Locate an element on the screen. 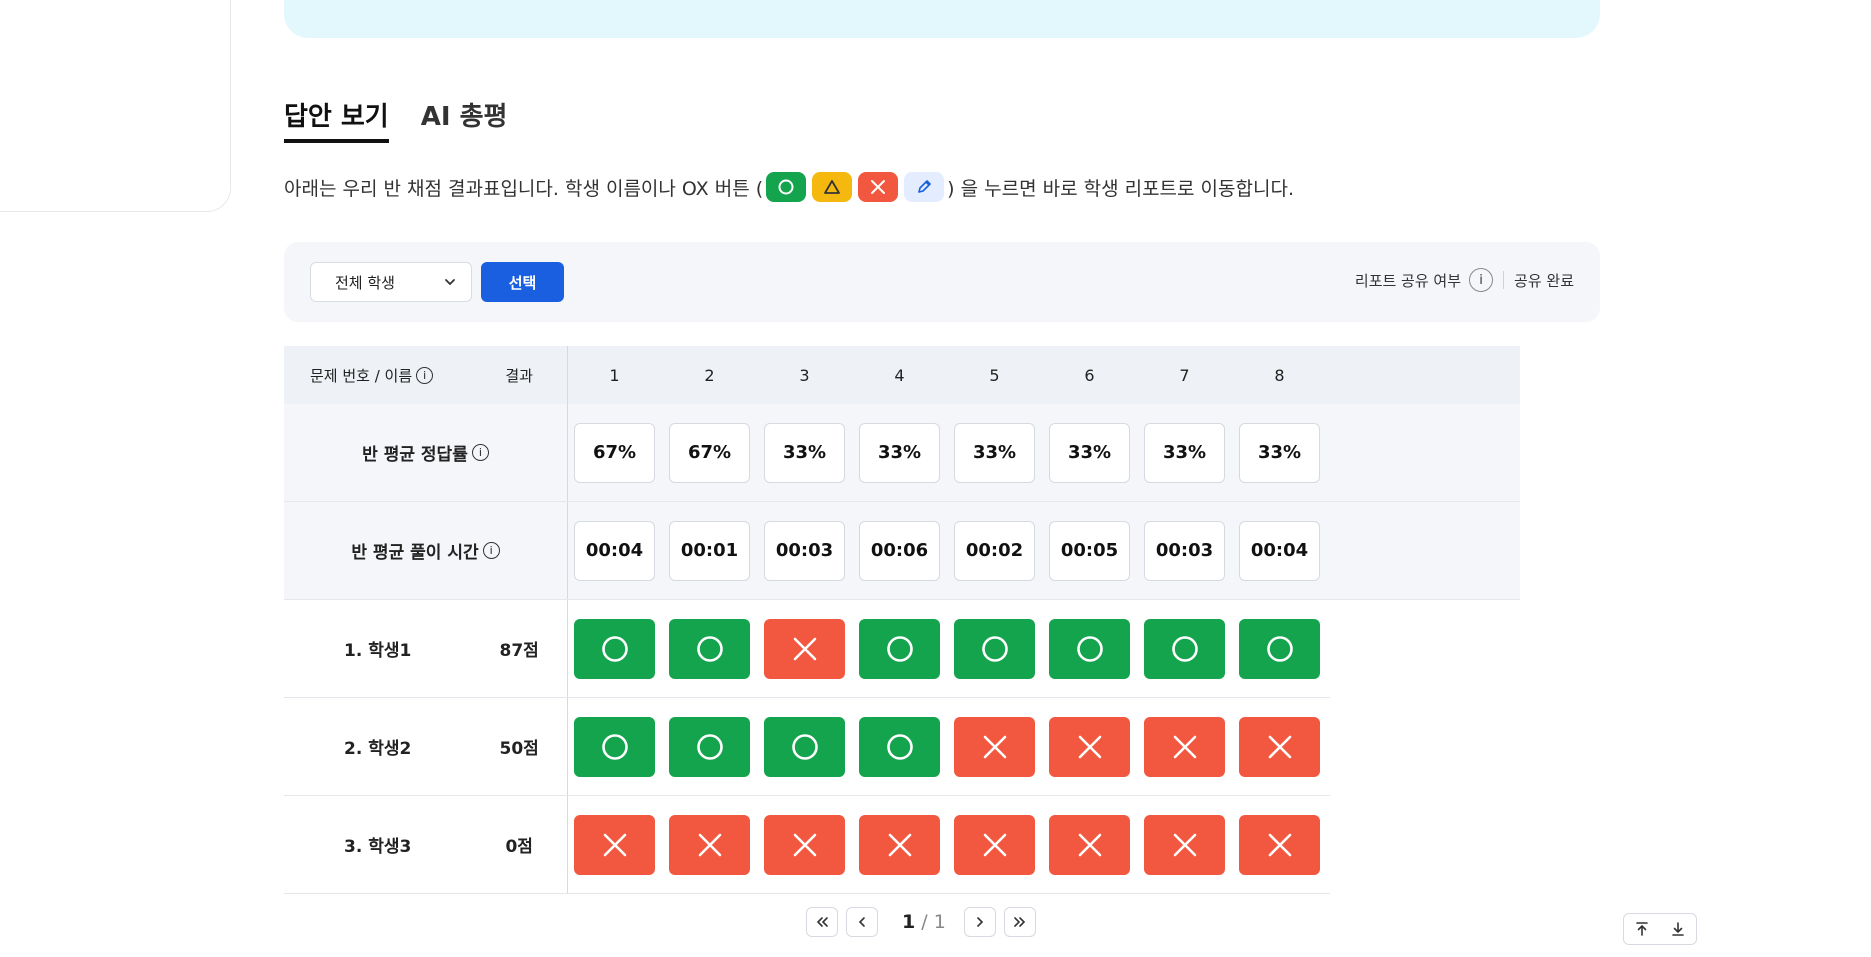 The width and height of the screenshot is (1871, 957). description-after: ) 을 누르면 바로 학생 리포트로 이동합니다. is located at coordinates (1120, 188).